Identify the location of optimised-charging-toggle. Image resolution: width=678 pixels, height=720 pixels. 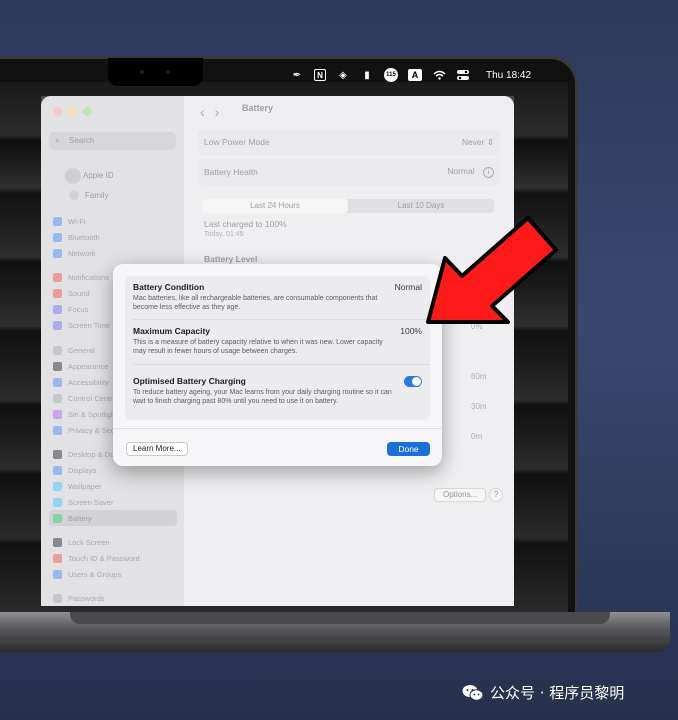
(413, 381).